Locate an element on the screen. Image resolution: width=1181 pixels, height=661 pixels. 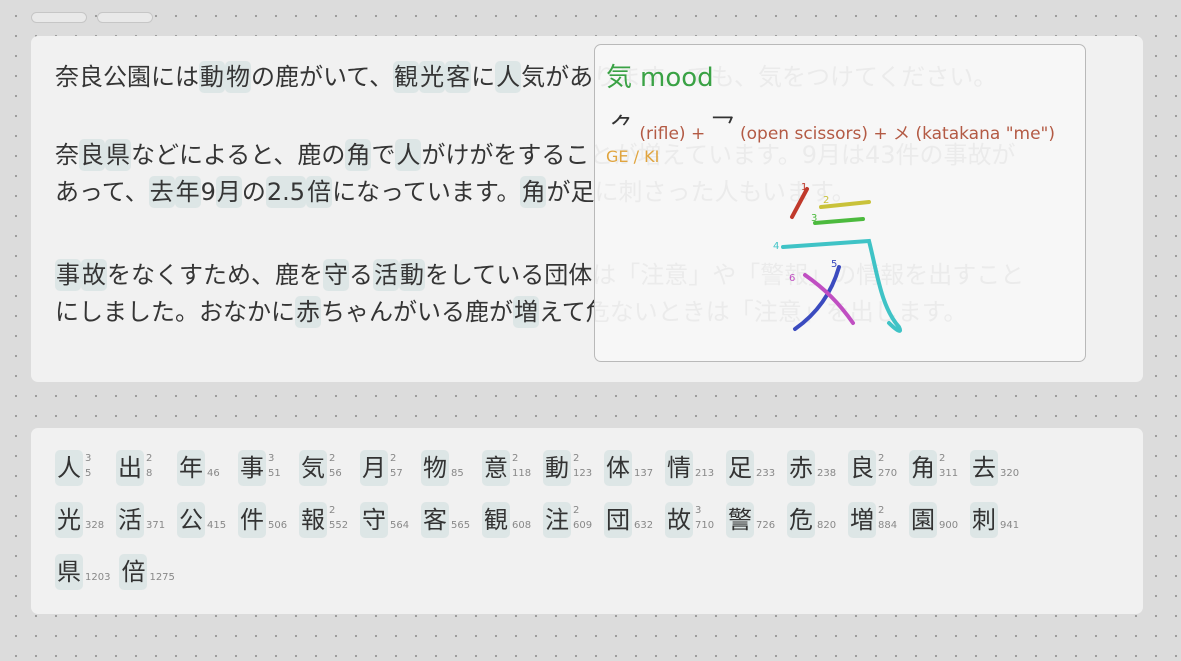
kanji-item: 出28 is located at coordinates (142, 468).